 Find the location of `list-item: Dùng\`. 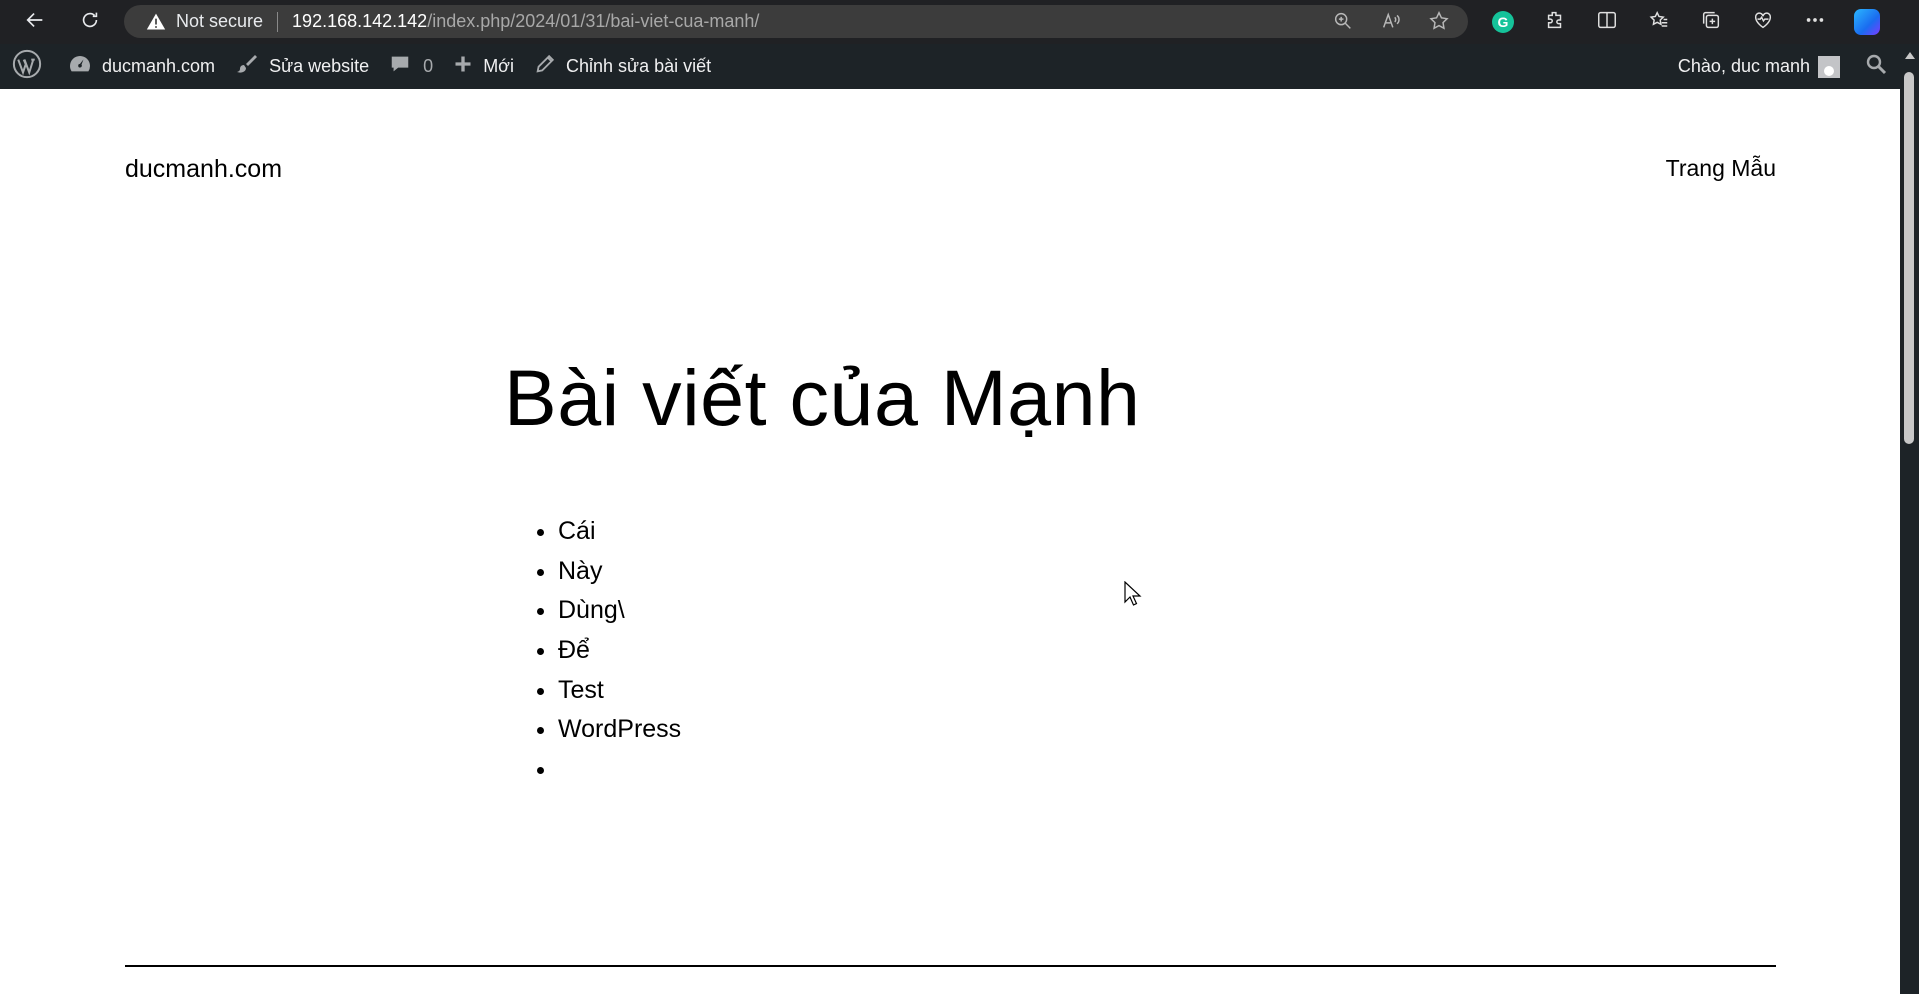

list-item: Dùng\ is located at coordinates (619, 611).